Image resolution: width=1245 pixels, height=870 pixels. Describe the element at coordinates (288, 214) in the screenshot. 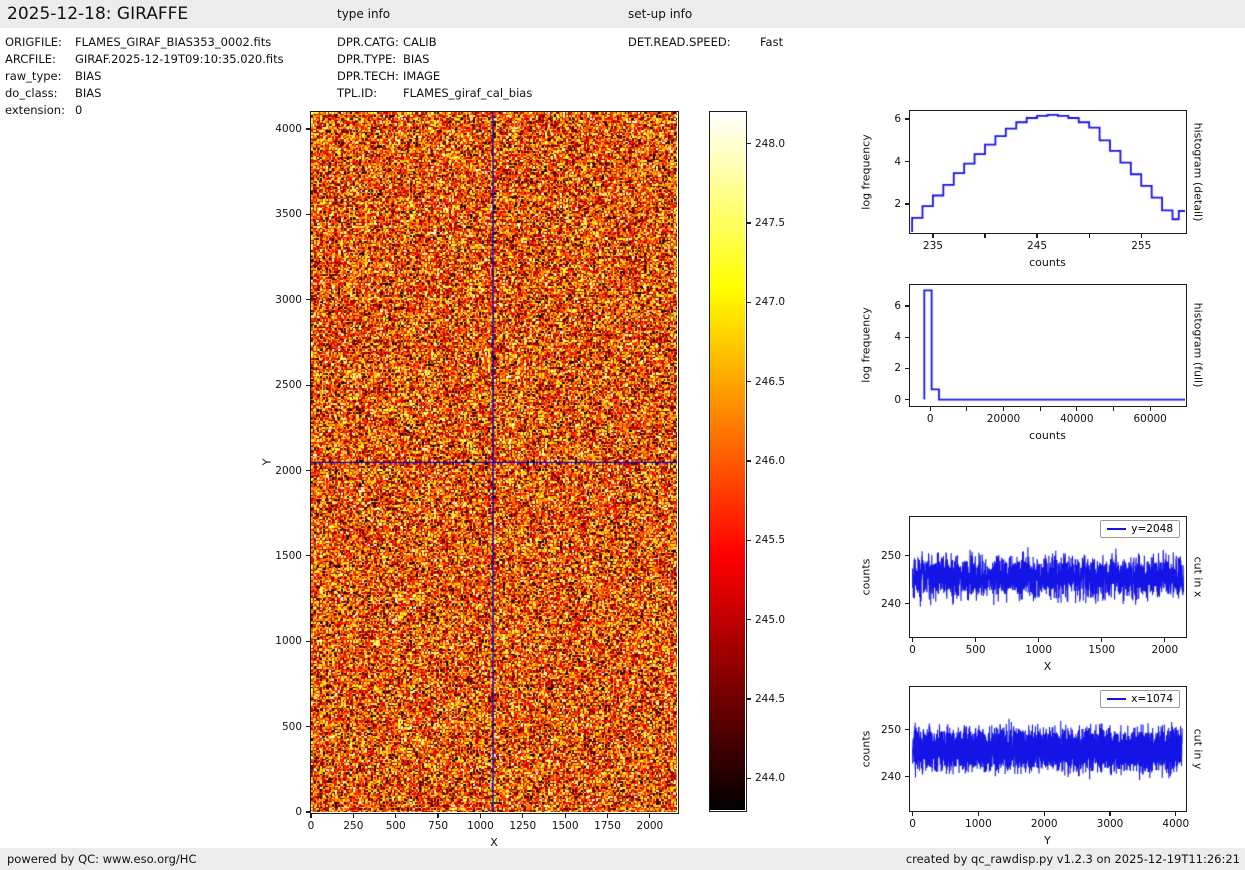

I see `tick-label: 3500` at that location.